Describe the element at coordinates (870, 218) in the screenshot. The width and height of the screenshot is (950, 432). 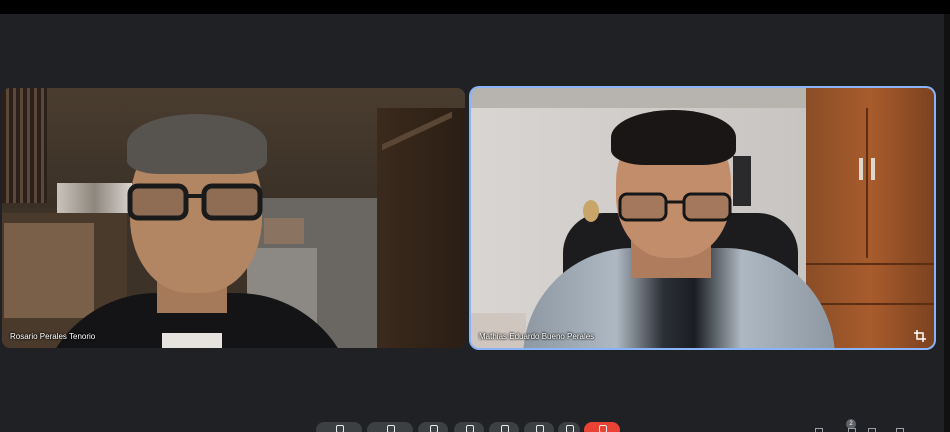
I see `video-cabinet` at that location.